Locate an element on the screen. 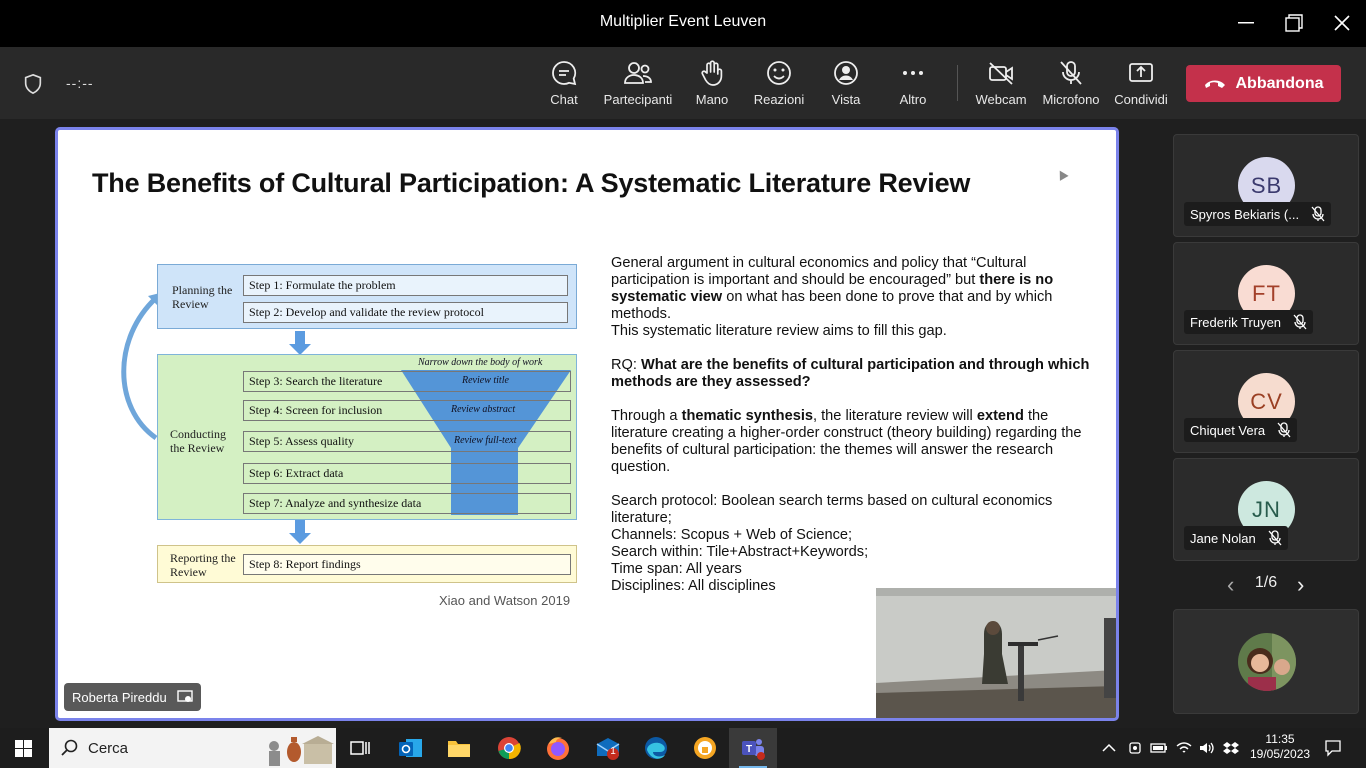 The image size is (1366, 768). raise-hand-label: Mano is located at coordinates (712, 99).